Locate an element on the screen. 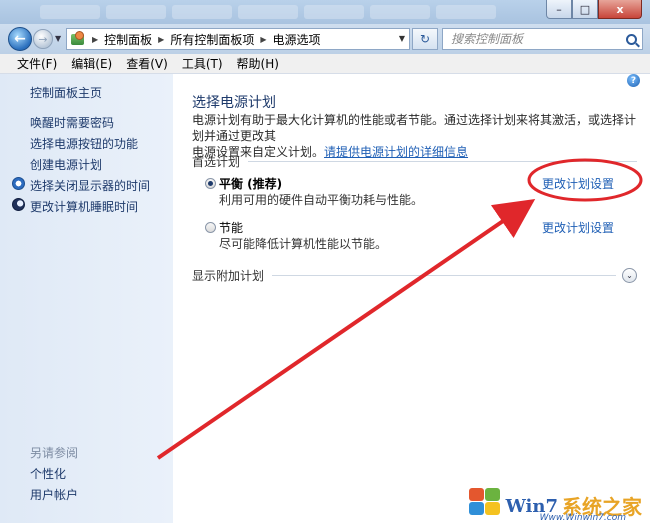  plan-balanced: 平衡 (推荐) 利用可用的硬件自动平衡功耗与性能。 更改计划设置 is located at coordinates (420, 192).